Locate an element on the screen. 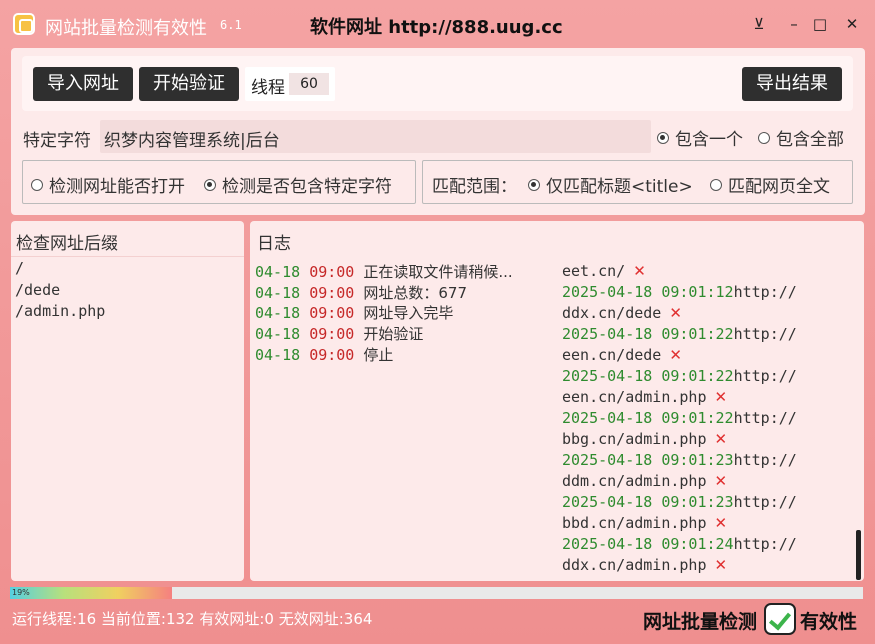 The width and height of the screenshot is (875, 644). range-label: 匹配范围： is located at coordinates (474, 187).